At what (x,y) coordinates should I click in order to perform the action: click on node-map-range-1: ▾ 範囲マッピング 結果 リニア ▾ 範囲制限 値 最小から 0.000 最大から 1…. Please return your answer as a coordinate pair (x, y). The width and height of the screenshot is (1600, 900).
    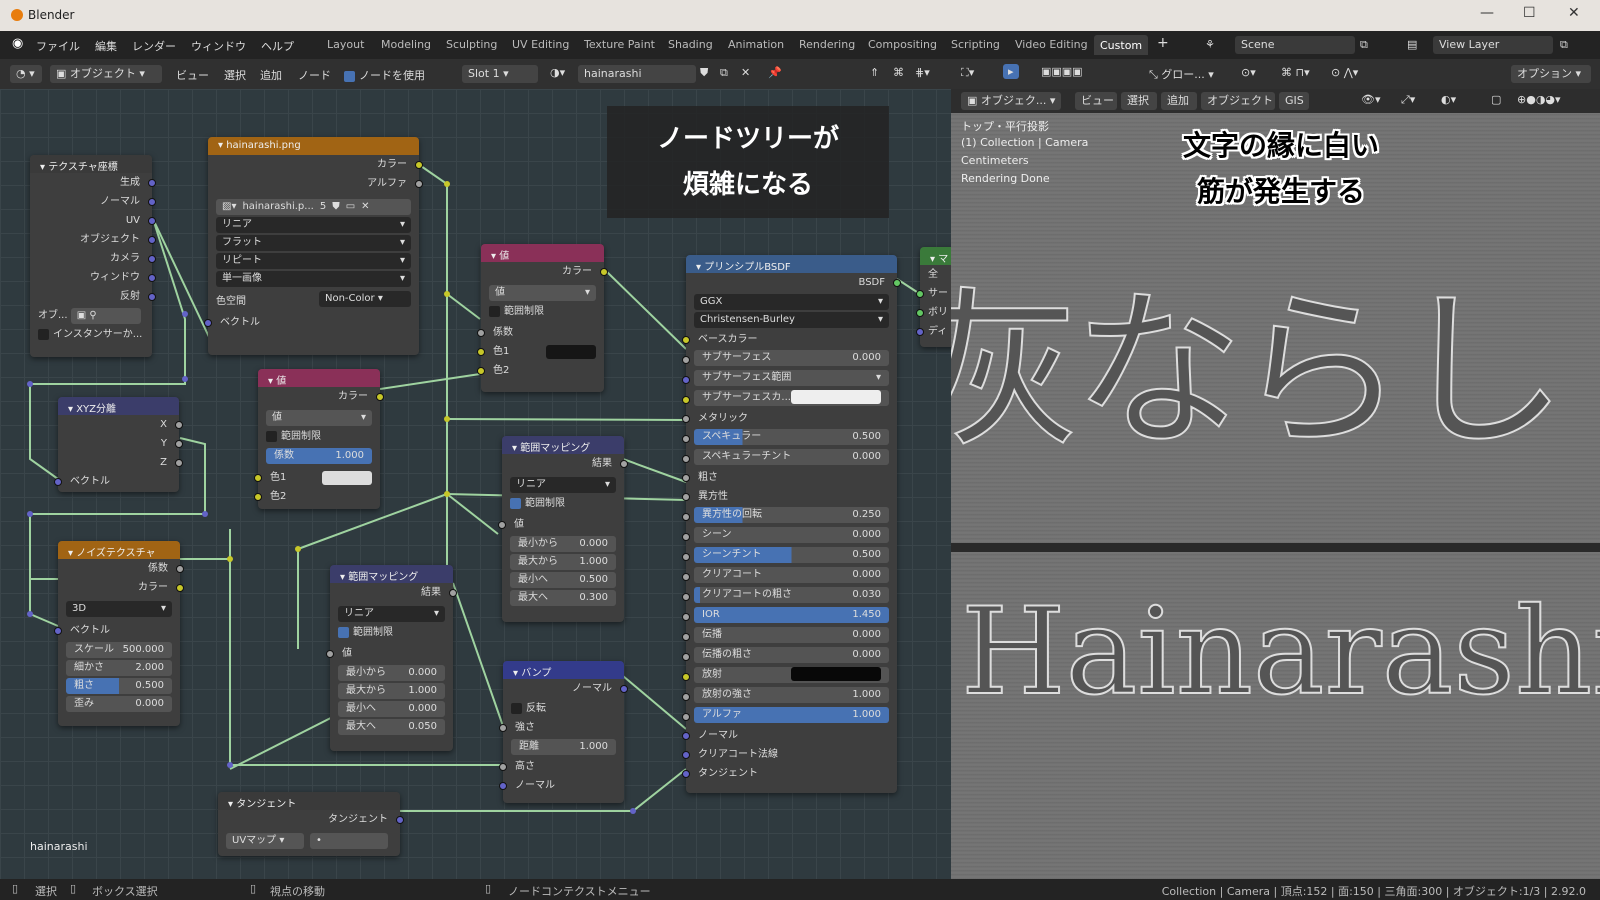
    Looking at the image, I should click on (391, 658).